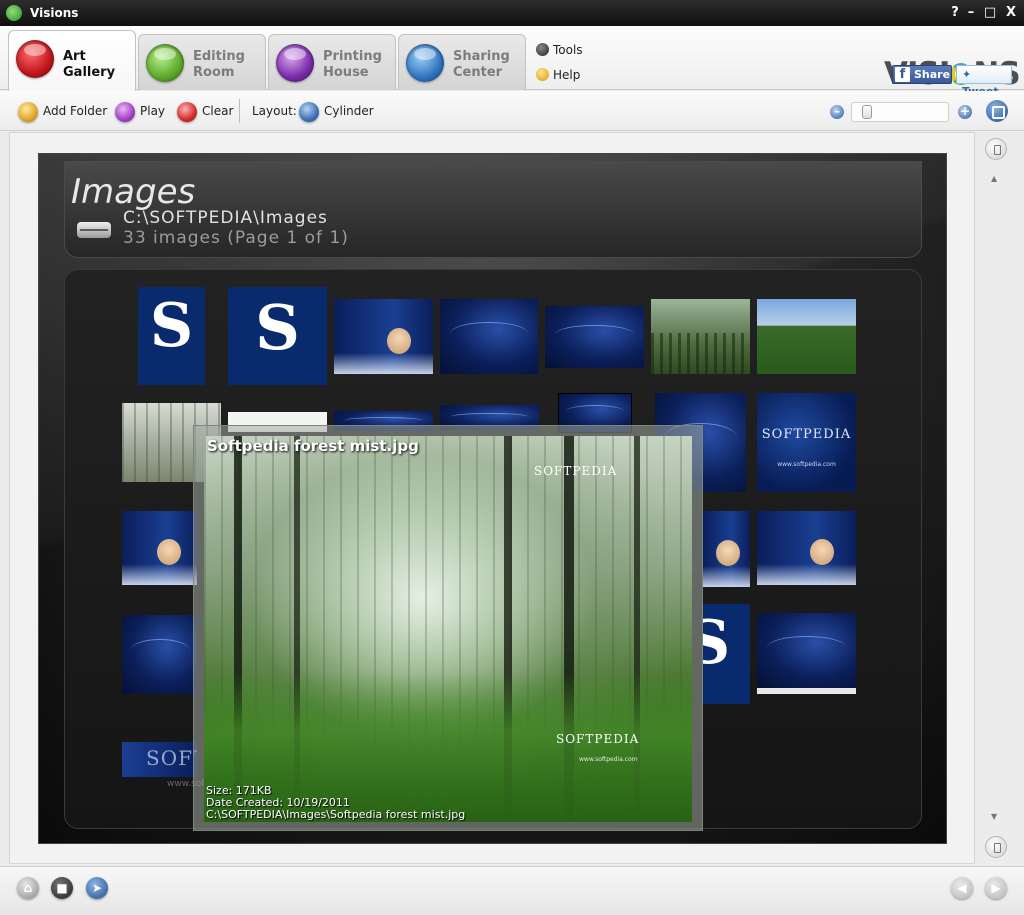 The width and height of the screenshot is (1024, 915). I want to click on tools-menu: Tools, so click(559, 50).